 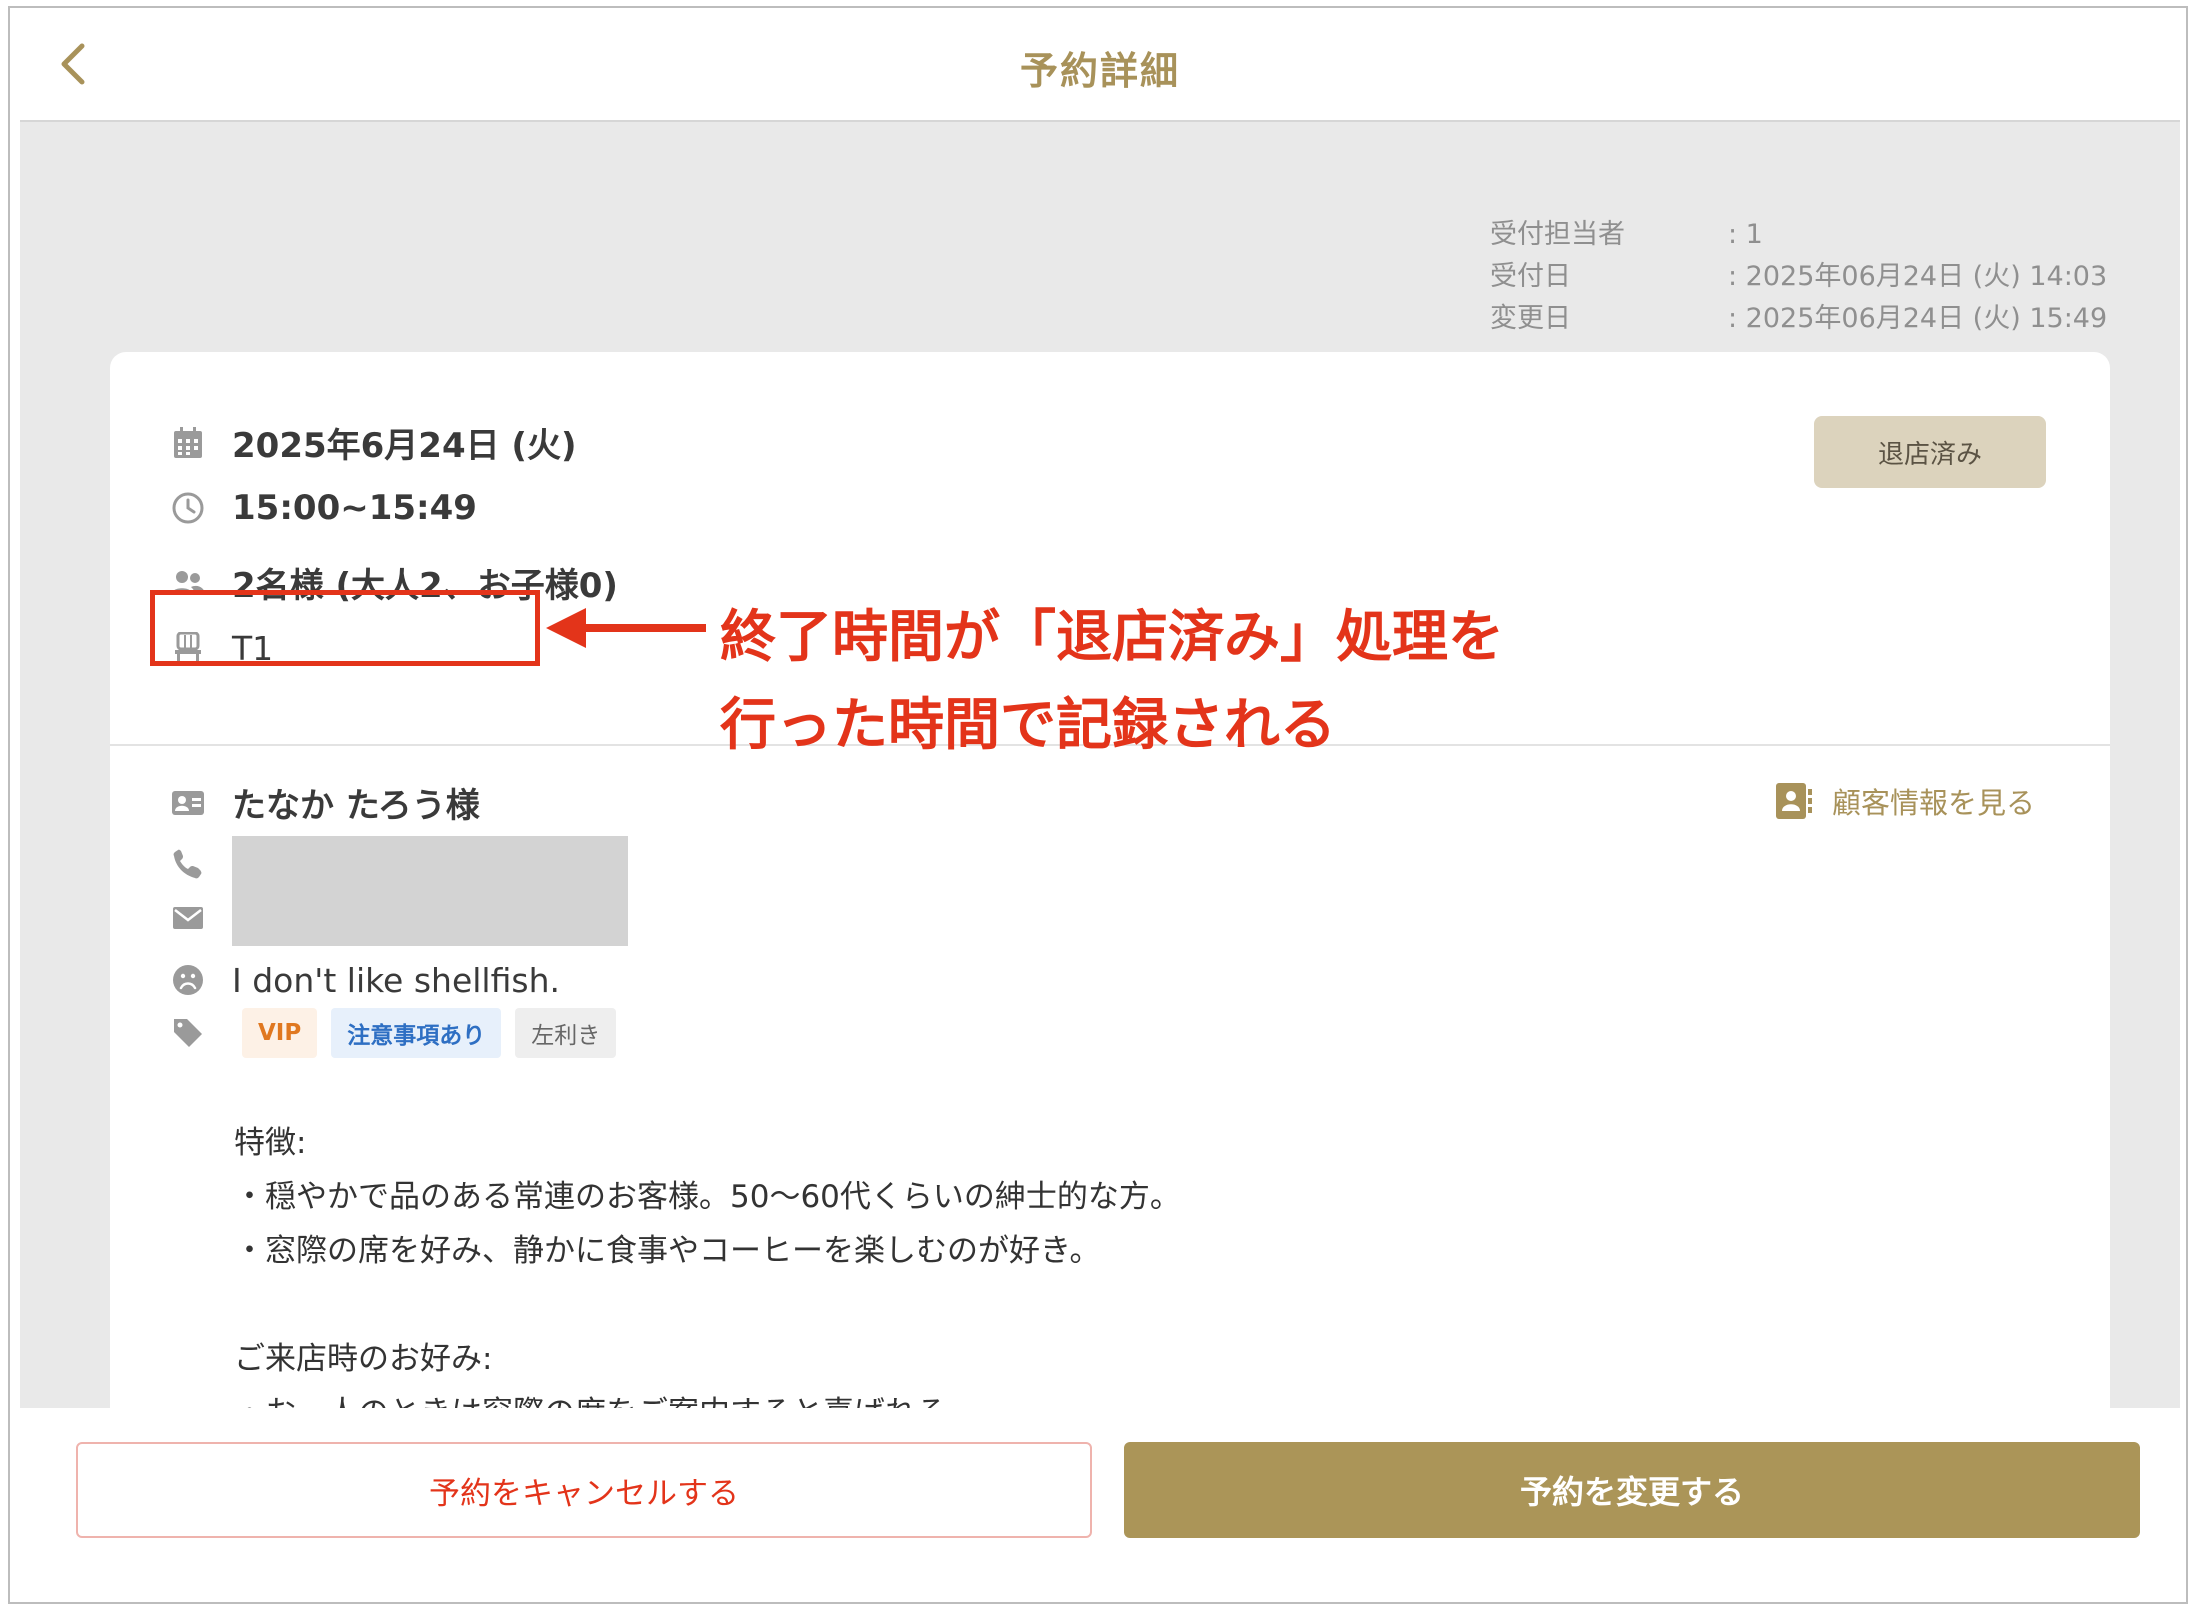 I want to click on email-row, so click(x=398, y=918).